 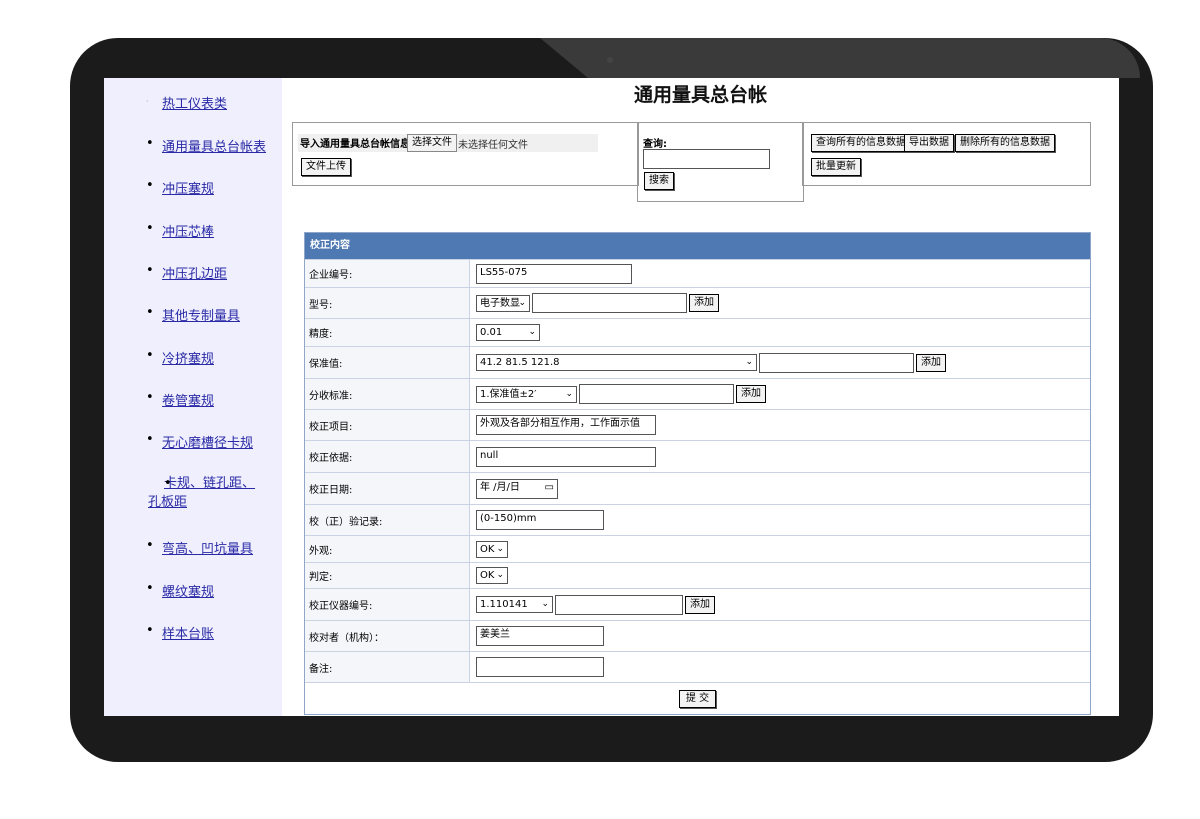 What do you see at coordinates (836, 167) in the screenshot?
I see `batch-update-button: 批量更新` at bounding box center [836, 167].